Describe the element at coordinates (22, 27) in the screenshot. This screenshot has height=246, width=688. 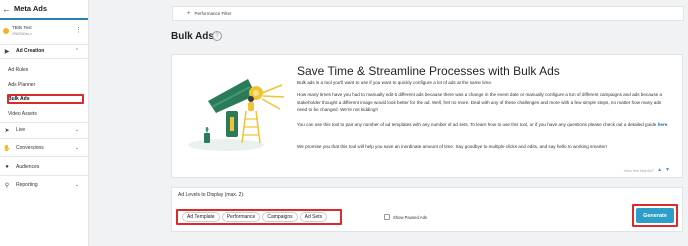
I see `account-name: TBits Test` at that location.